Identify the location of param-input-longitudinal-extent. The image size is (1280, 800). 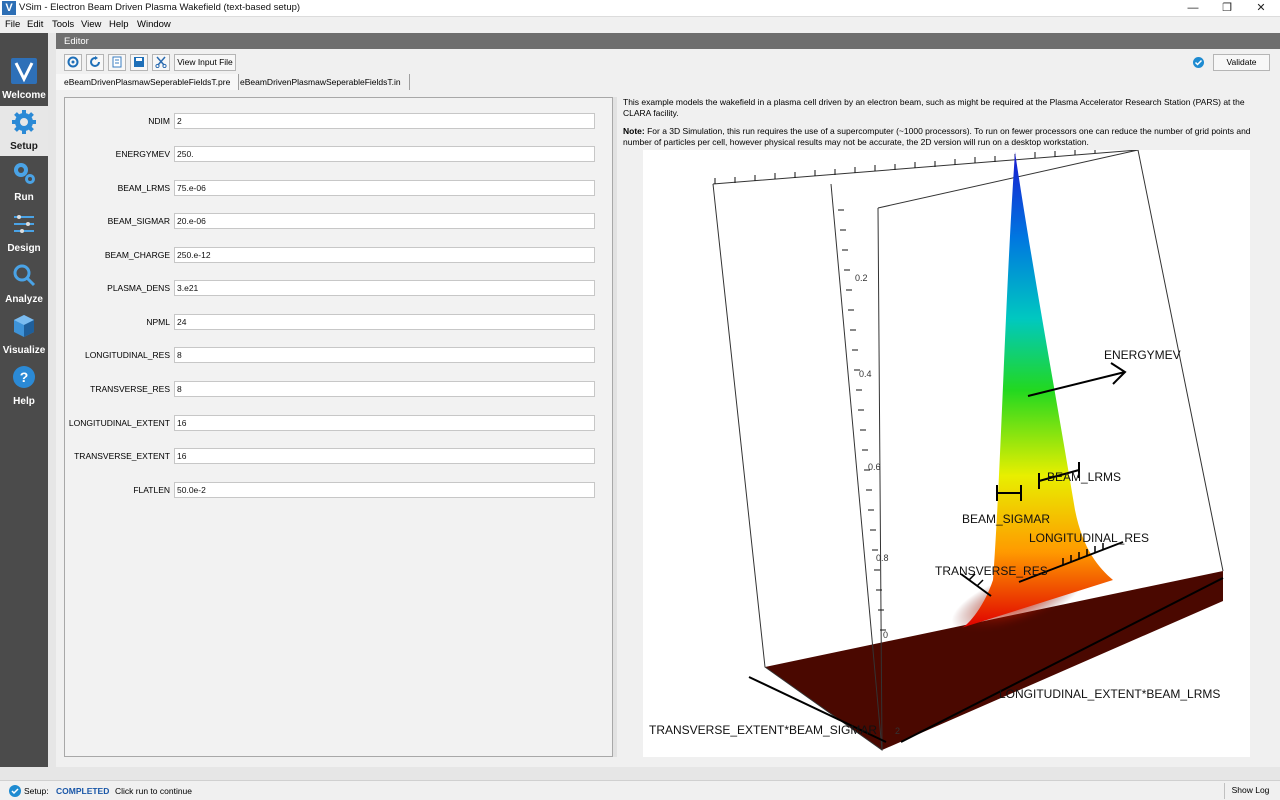
(384, 423).